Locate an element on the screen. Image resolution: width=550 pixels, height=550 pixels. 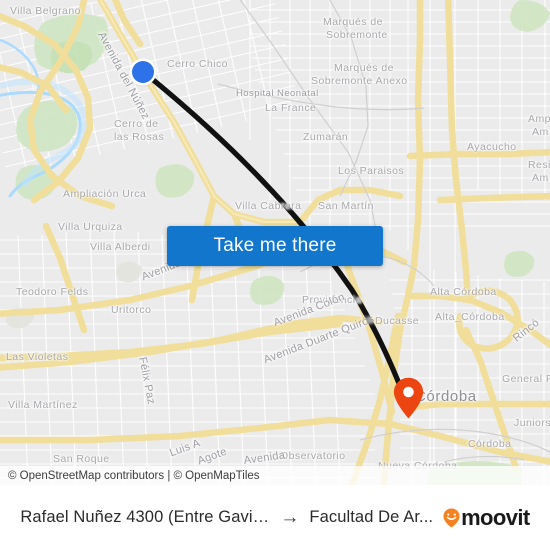
arrow-right-icon: → is located at coordinates (290, 517).